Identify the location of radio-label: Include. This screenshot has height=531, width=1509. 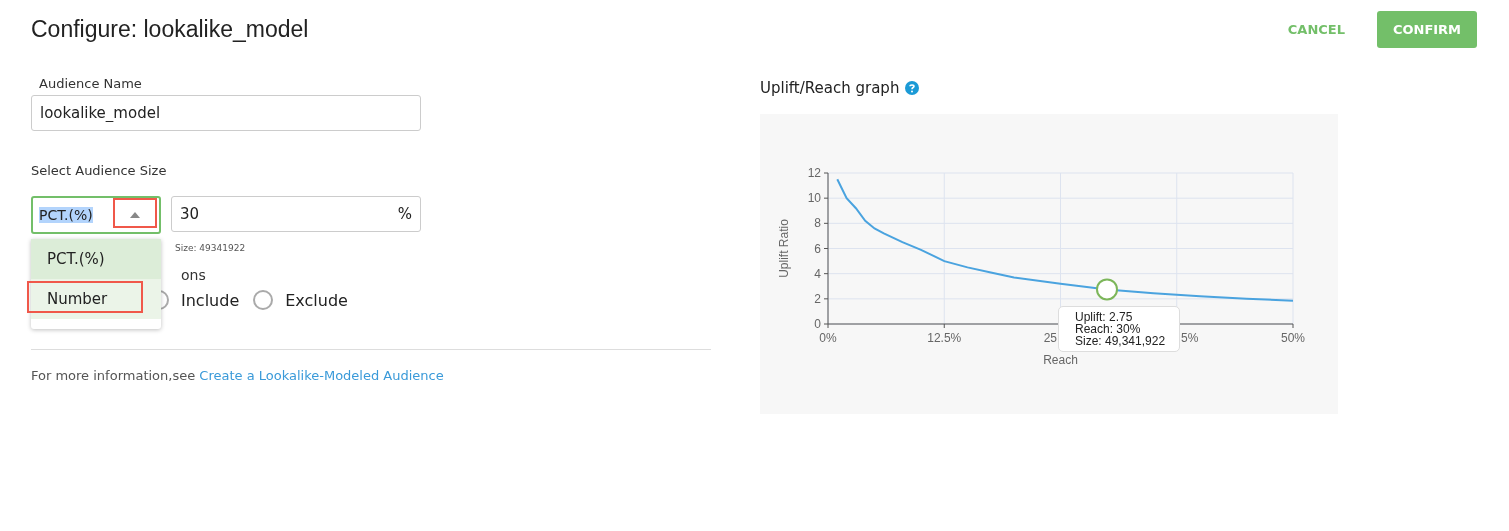
(210, 300).